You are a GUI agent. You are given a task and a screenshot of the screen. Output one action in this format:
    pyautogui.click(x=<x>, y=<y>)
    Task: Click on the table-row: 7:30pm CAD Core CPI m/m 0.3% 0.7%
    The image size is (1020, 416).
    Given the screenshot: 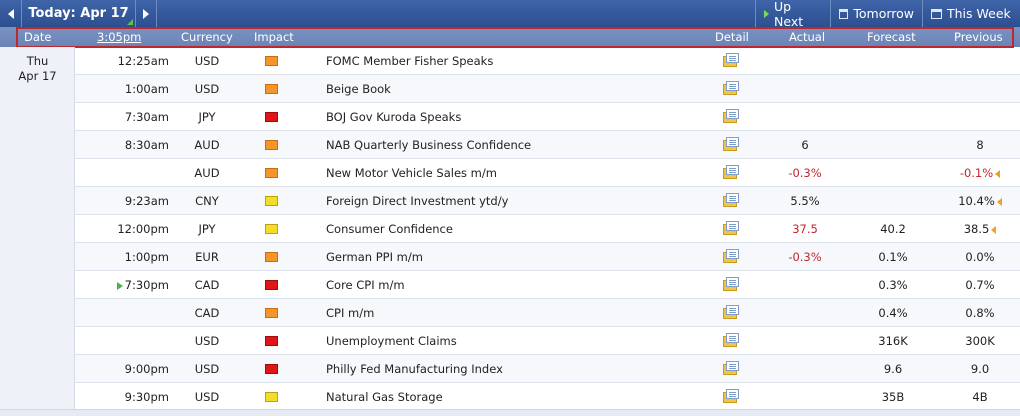 What is the action you would take?
    pyautogui.click(x=547, y=285)
    